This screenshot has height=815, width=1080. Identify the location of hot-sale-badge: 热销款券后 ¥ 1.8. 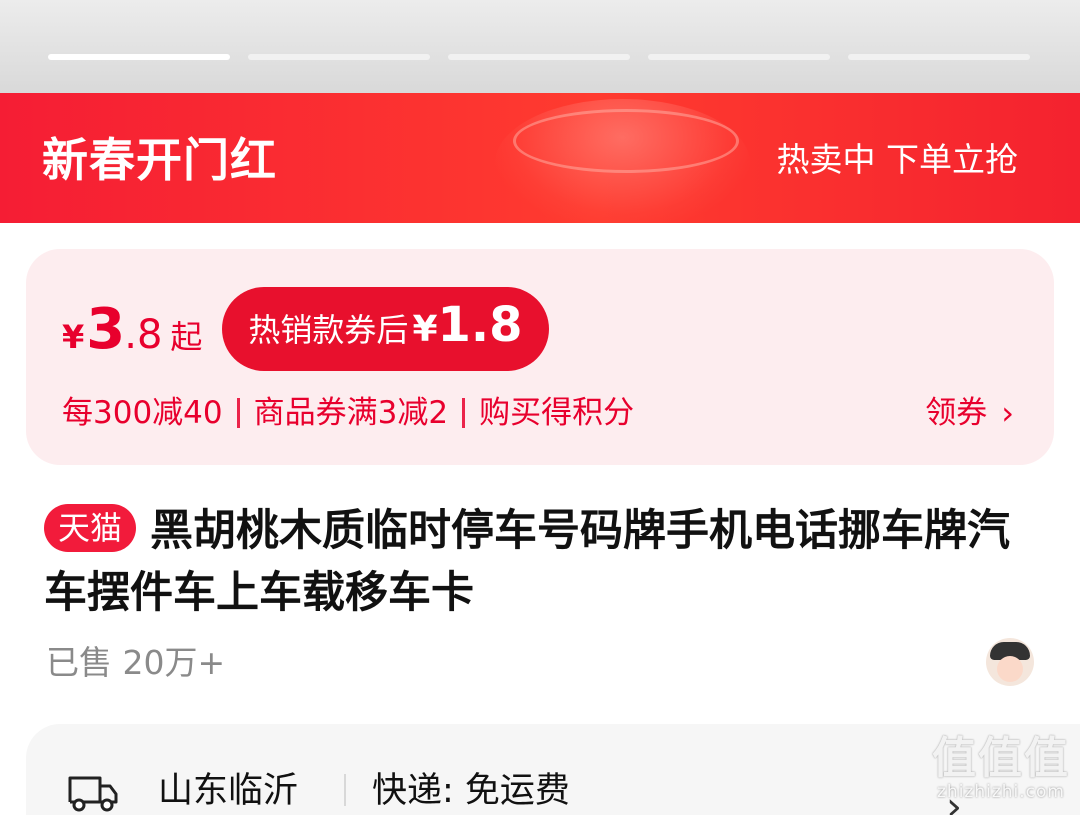
(385, 329).